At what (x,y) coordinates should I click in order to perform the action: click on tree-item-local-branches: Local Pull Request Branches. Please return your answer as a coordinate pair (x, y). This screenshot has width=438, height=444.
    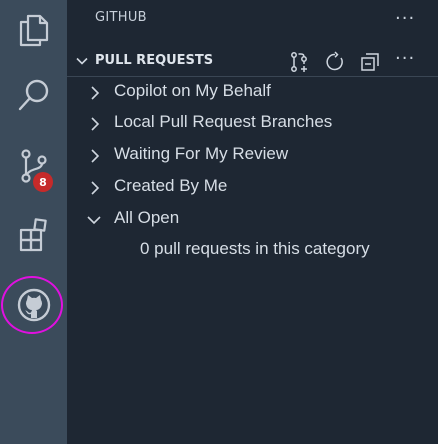
    Looking at the image, I should click on (252, 123).